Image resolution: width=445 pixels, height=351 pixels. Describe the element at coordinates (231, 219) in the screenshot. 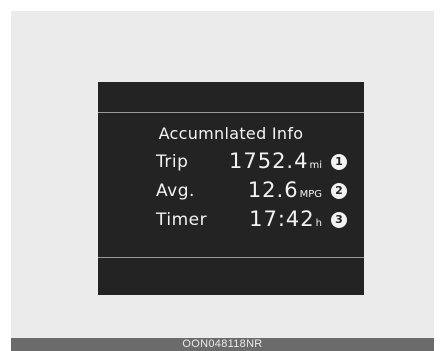

I see `info-row-timer: Timer 17:42h 3` at that location.